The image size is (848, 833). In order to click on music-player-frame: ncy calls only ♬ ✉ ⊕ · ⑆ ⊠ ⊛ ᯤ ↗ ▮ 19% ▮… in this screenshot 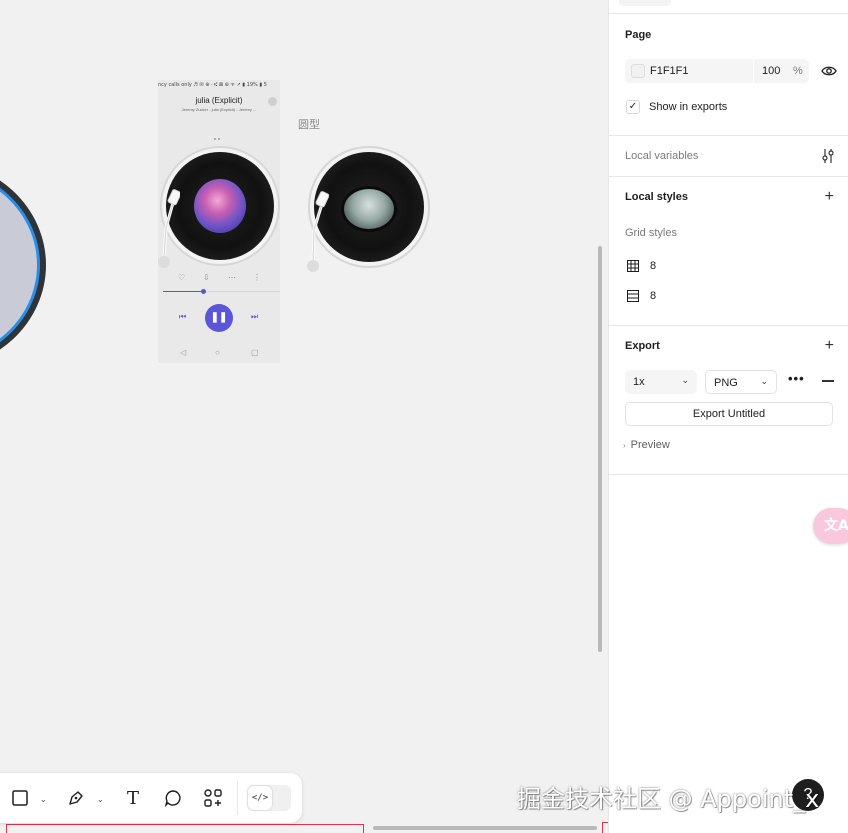, I will do `click(219, 221)`.